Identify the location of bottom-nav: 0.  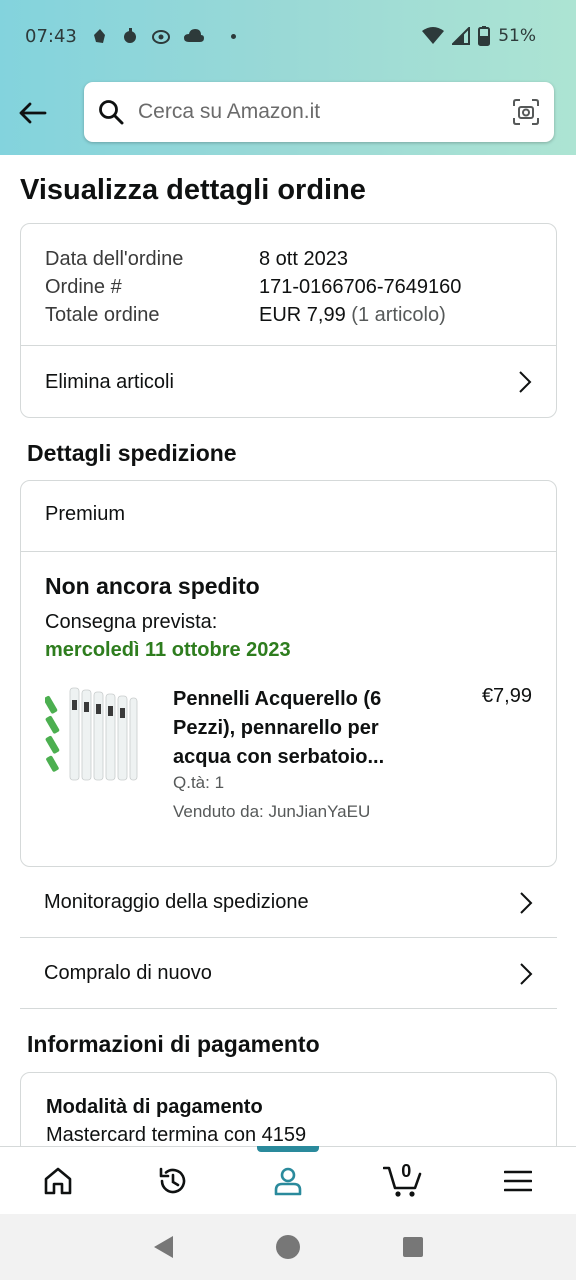
(288, 1180).